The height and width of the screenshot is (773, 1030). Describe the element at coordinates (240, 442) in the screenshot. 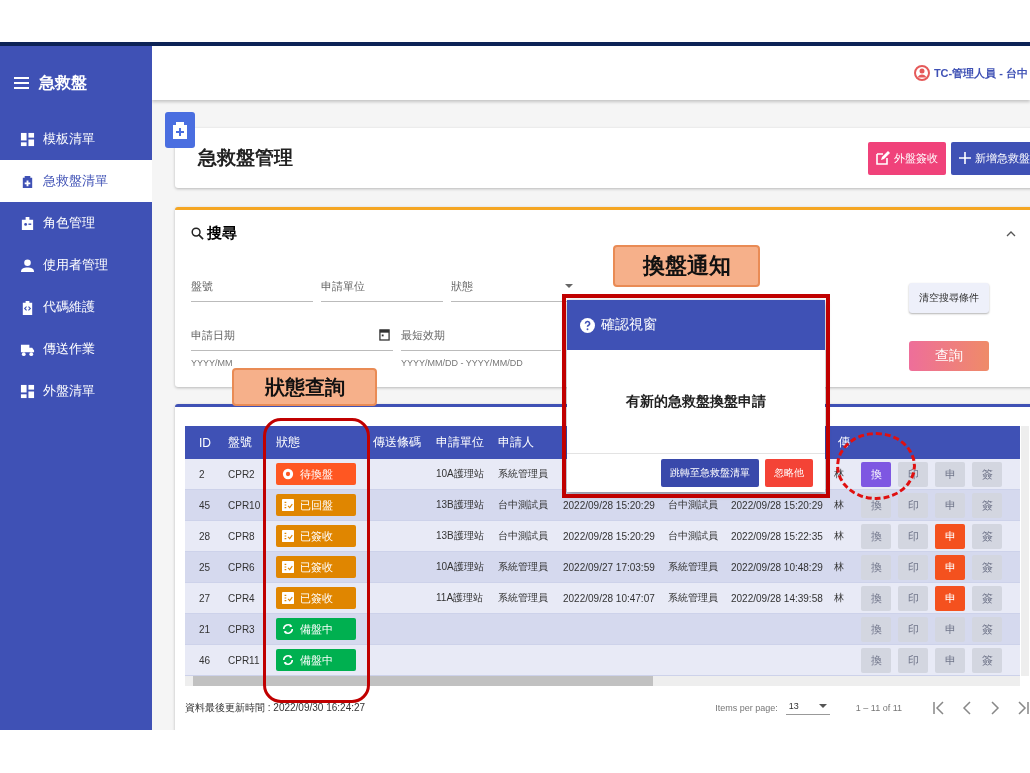

I see `column-header: 盤號` at that location.